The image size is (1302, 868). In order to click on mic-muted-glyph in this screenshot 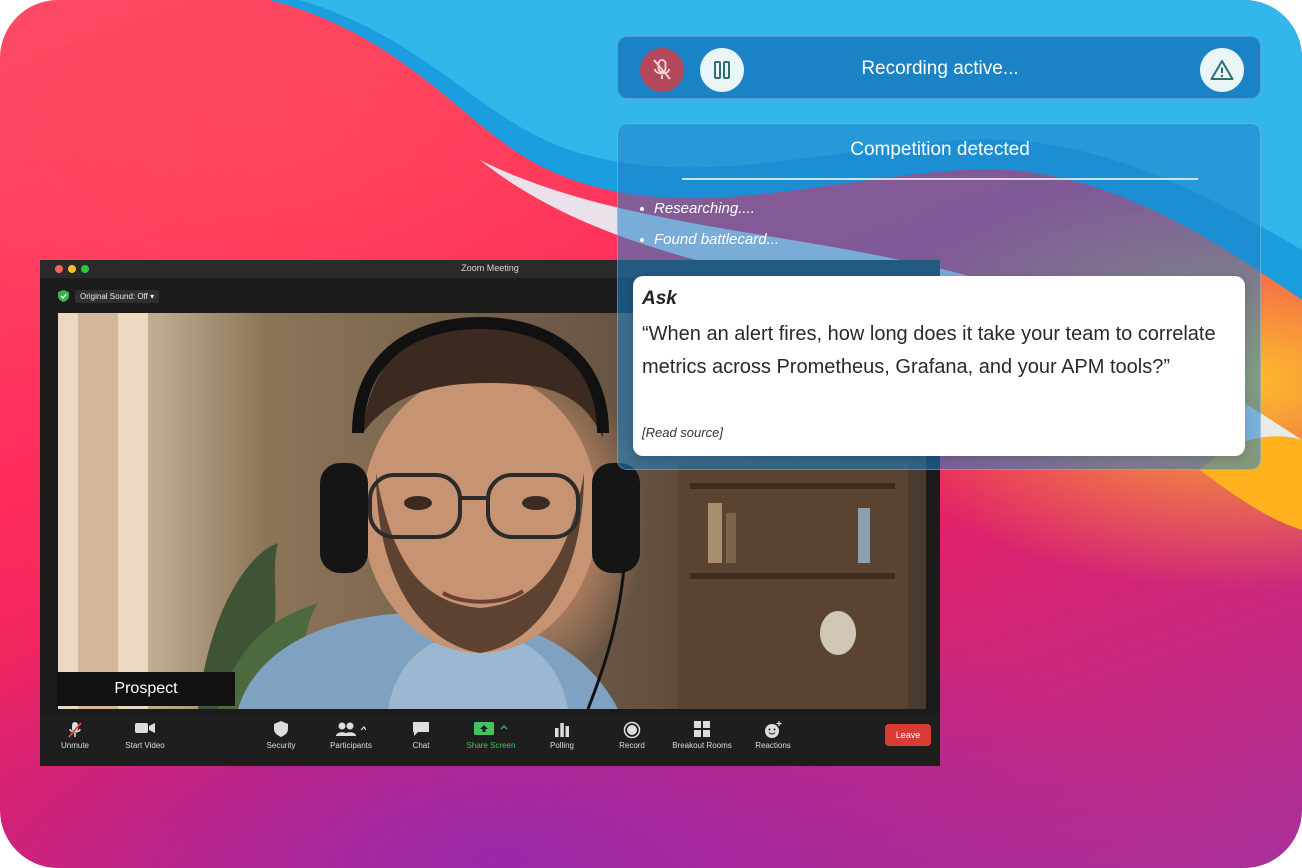, I will do `click(75, 730)`.